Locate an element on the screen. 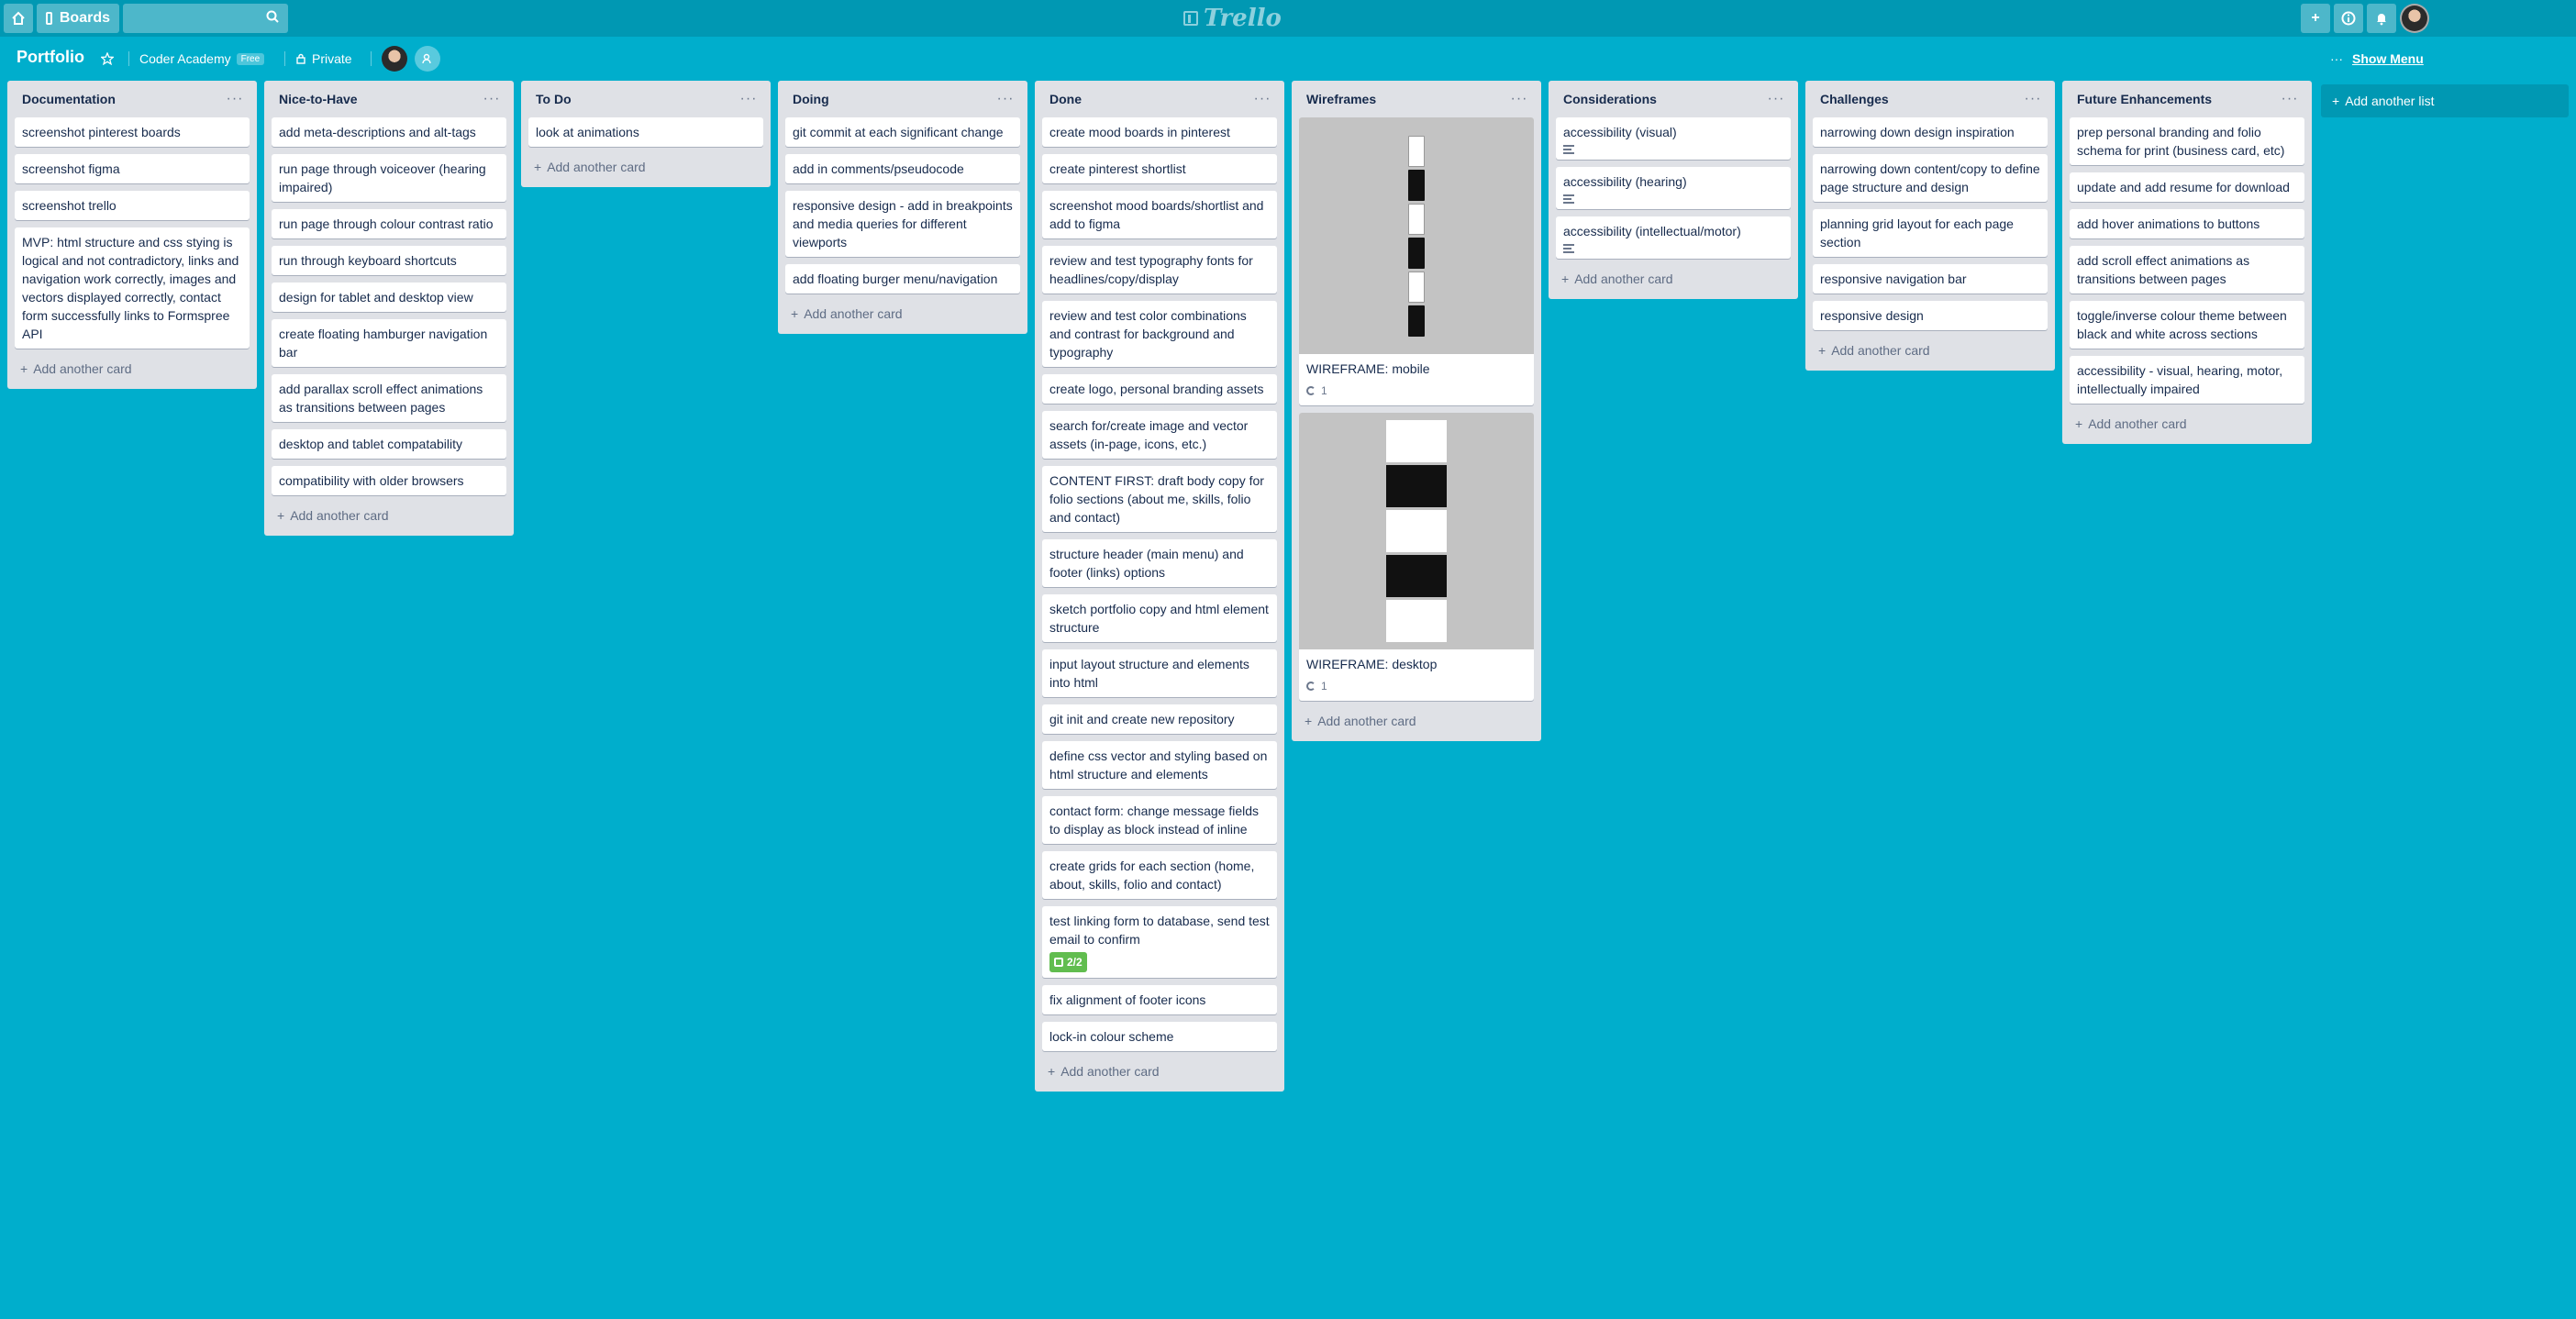  list-title: To Do is located at coordinates (554, 99).